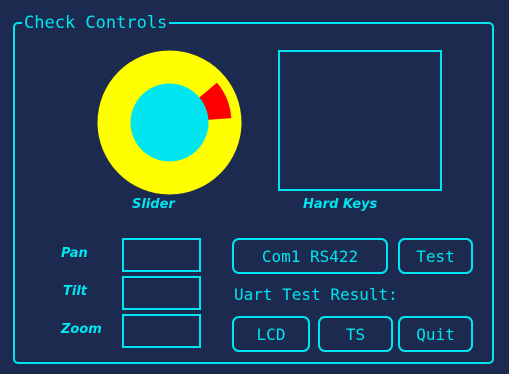 This screenshot has height=374, width=509. I want to click on com1-rs422-button: Com1 RS422, so click(310, 256).